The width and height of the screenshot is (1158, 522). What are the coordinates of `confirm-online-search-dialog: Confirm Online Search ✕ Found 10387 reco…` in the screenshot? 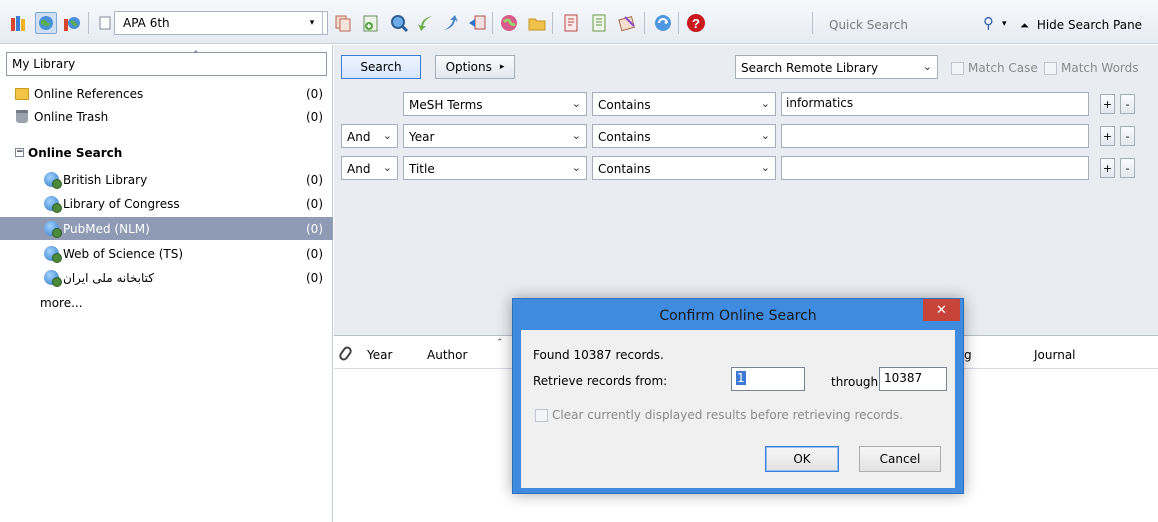 It's located at (738, 396).